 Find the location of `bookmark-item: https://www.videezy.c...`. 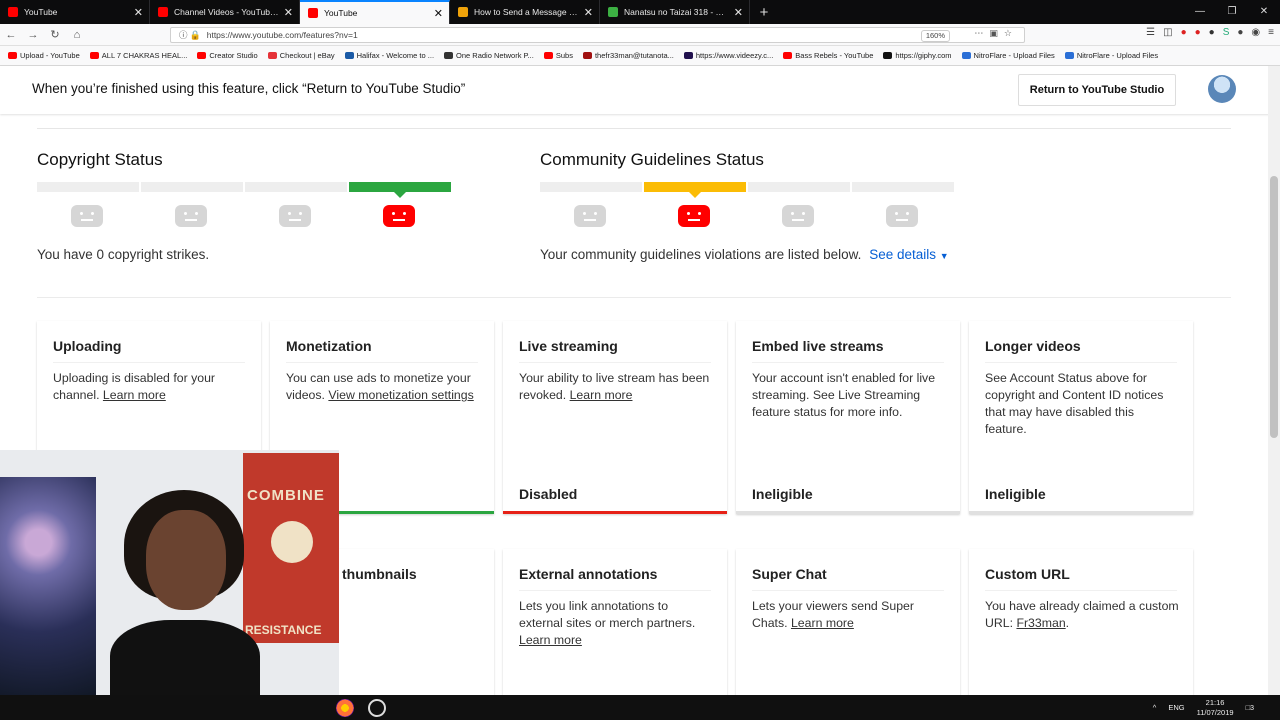

bookmark-item: https://www.videezy.c... is located at coordinates (728, 55).